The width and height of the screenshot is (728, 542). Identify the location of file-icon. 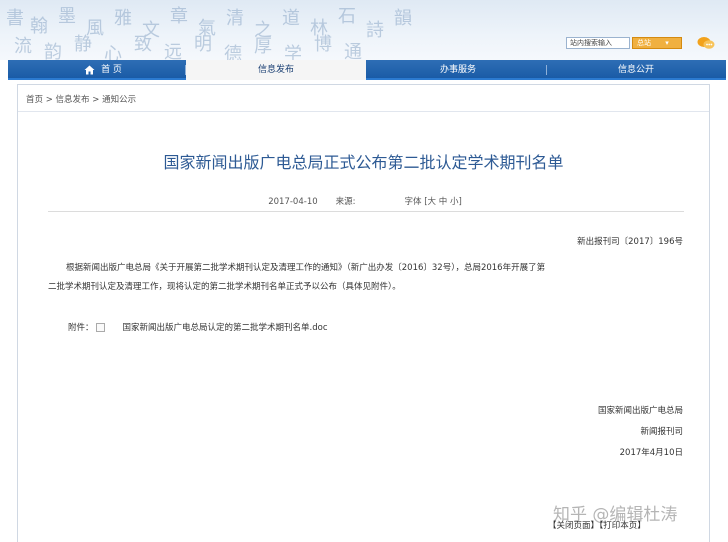
(100, 327).